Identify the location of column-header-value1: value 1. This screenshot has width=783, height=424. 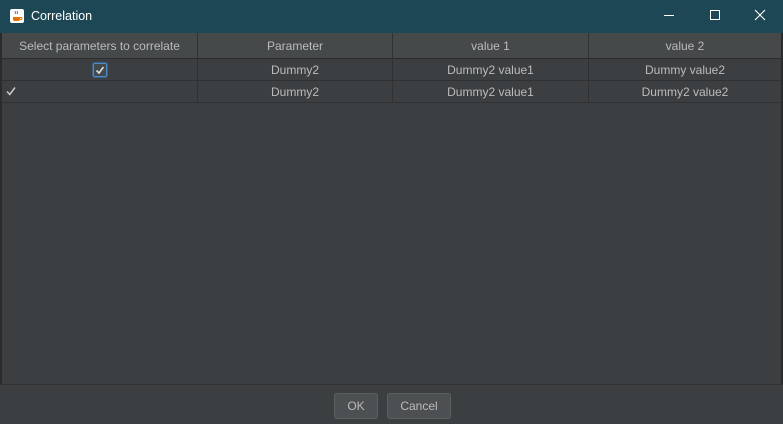
(491, 46).